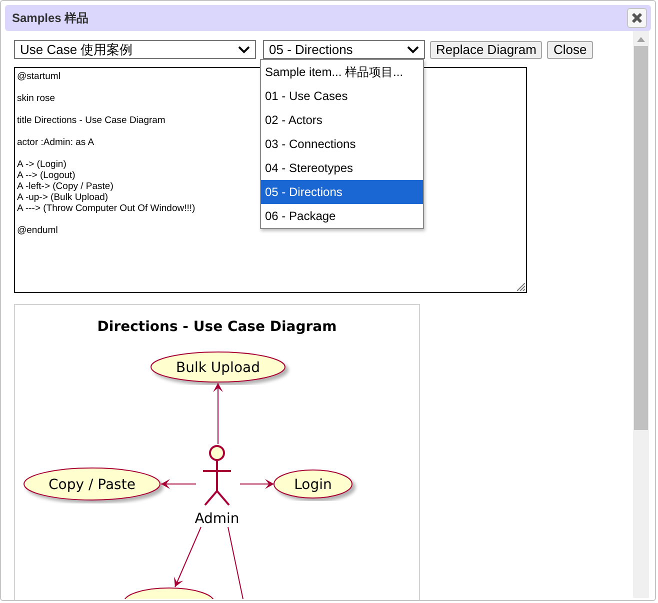 This screenshot has width=658, height=603. Describe the element at coordinates (92, 484) in the screenshot. I see `use-case-ellipse: Copy / Paste` at that location.